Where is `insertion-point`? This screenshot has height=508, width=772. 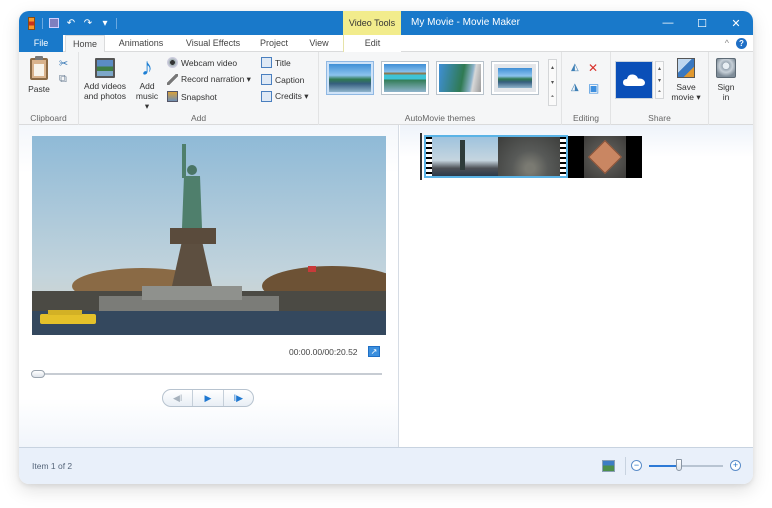
insertion-point is located at coordinates (421, 156).